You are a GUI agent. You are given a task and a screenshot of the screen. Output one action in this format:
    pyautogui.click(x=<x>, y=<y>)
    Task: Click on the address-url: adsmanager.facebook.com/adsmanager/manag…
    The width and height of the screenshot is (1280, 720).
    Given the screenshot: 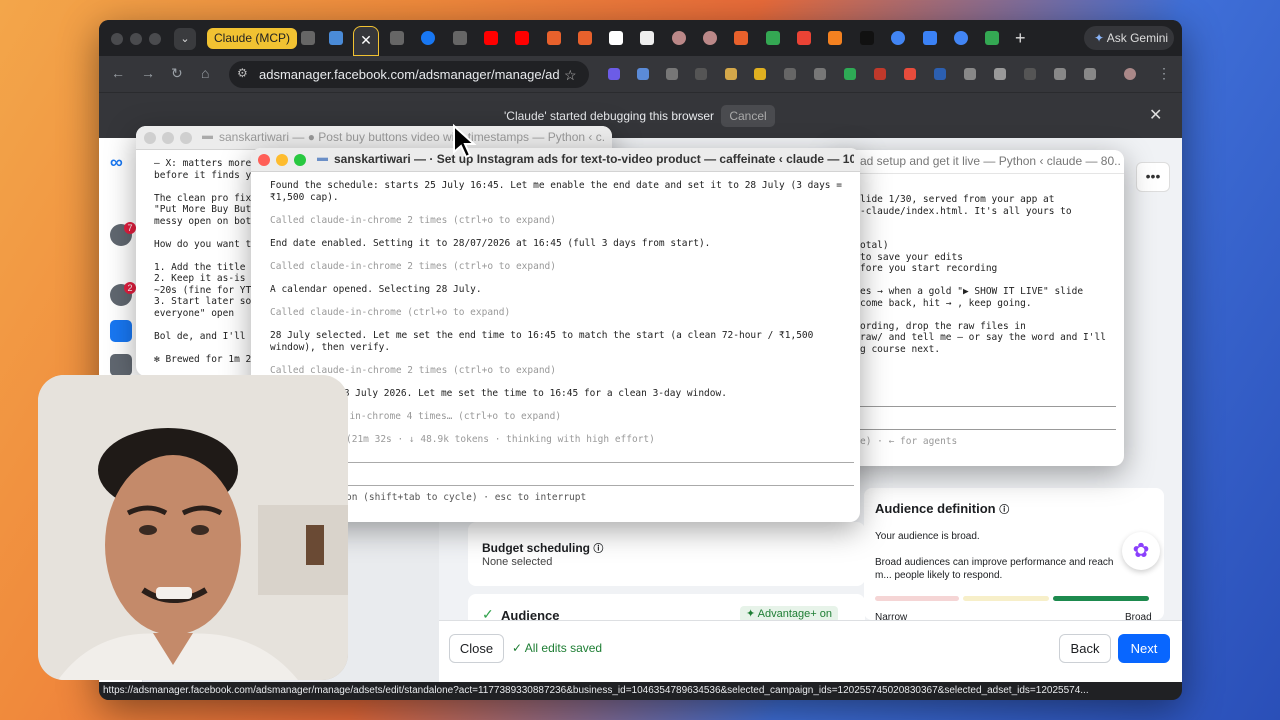 What is the action you would take?
    pyautogui.click(x=409, y=74)
    